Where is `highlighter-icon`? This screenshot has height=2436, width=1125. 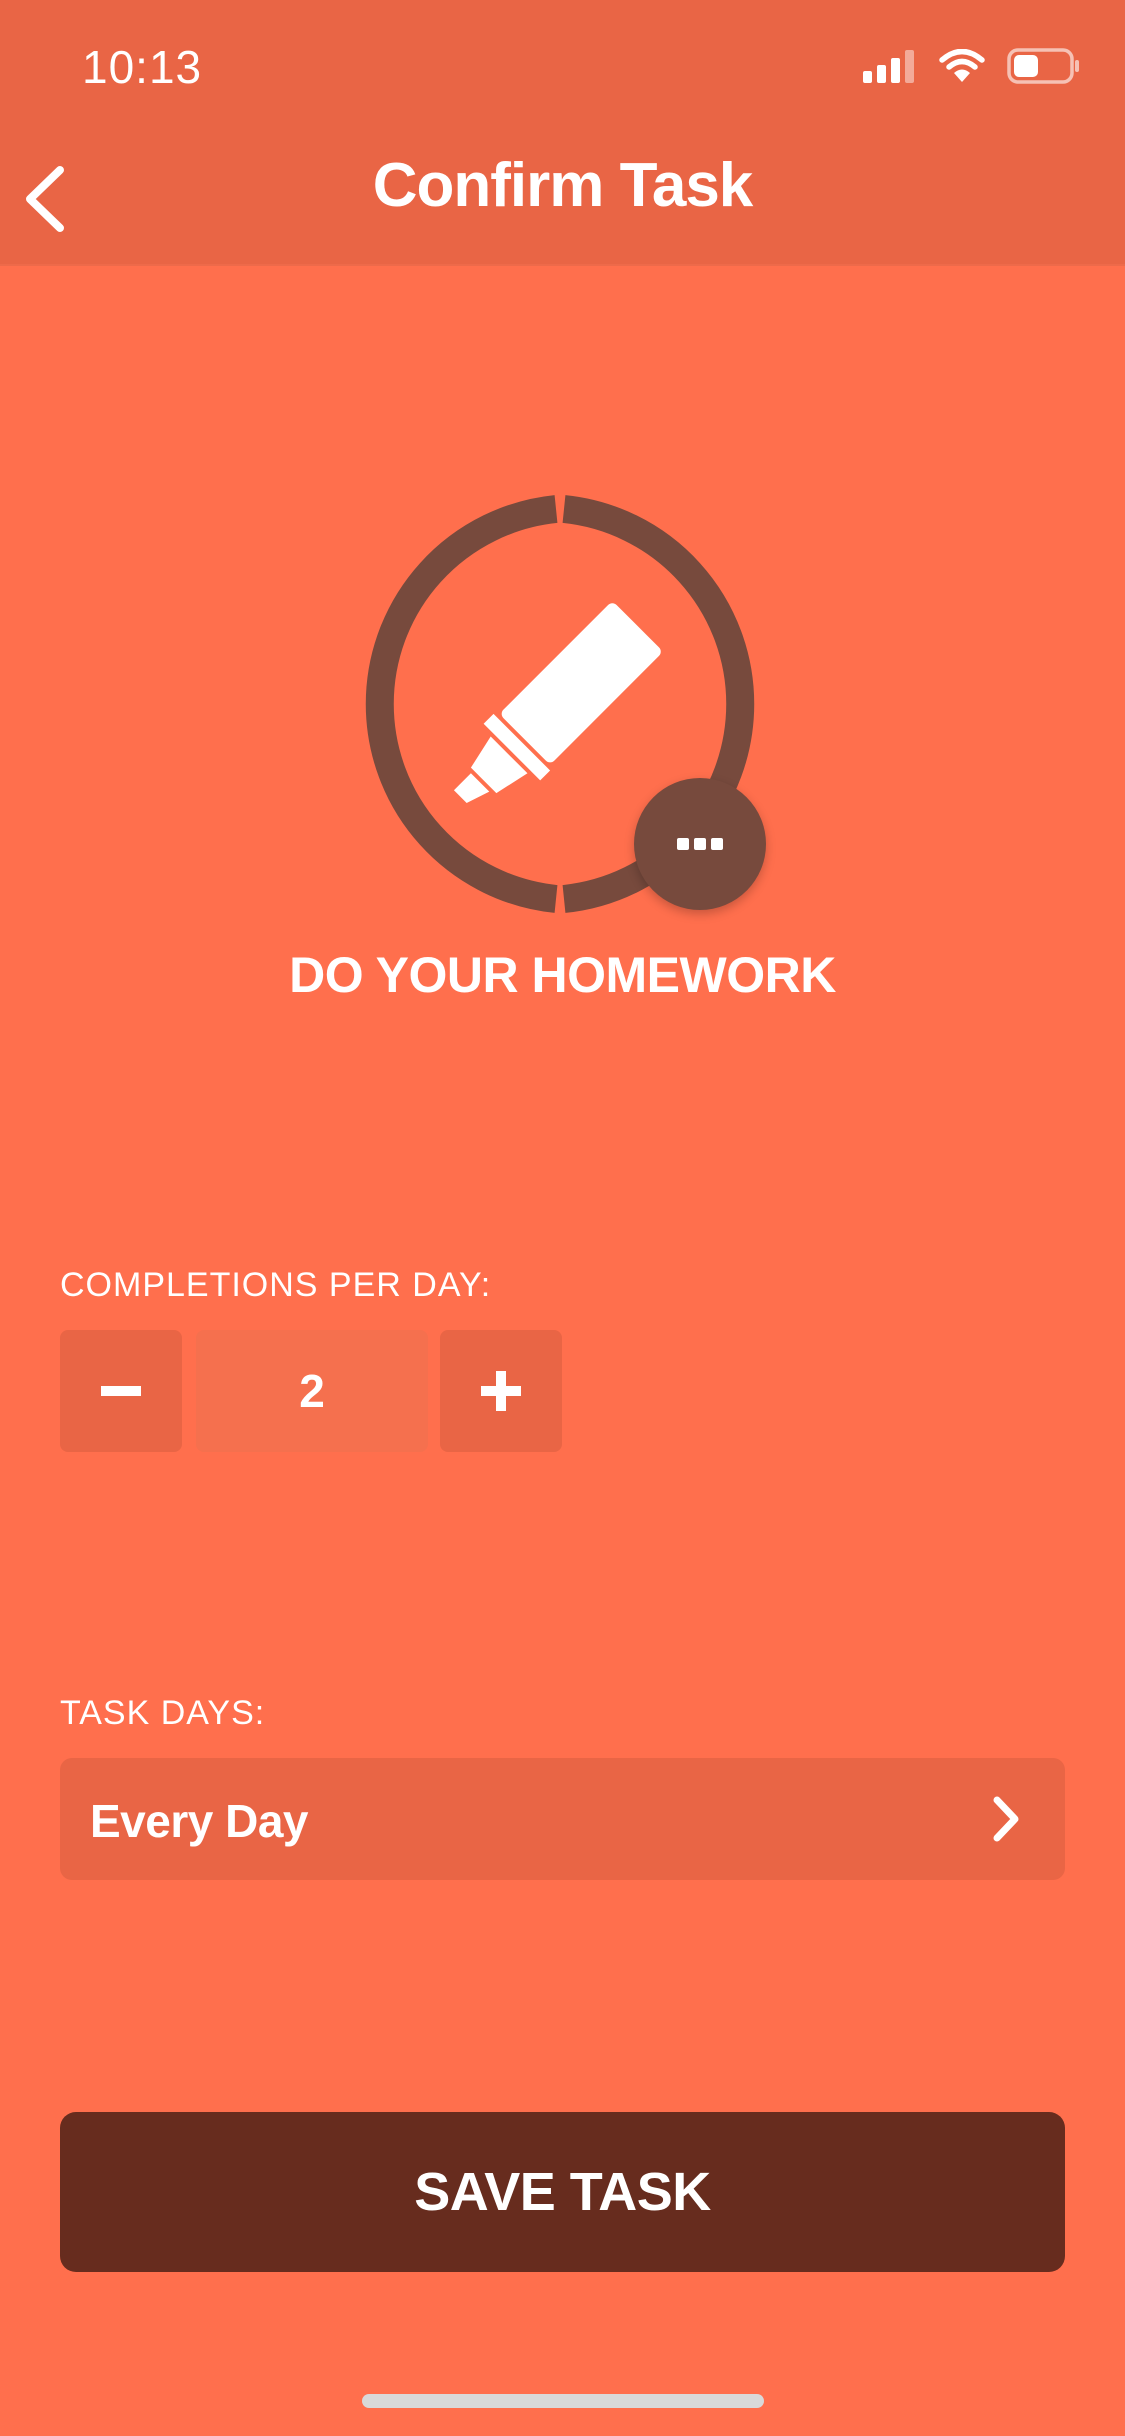
highlighter-icon is located at coordinates (557, 703).